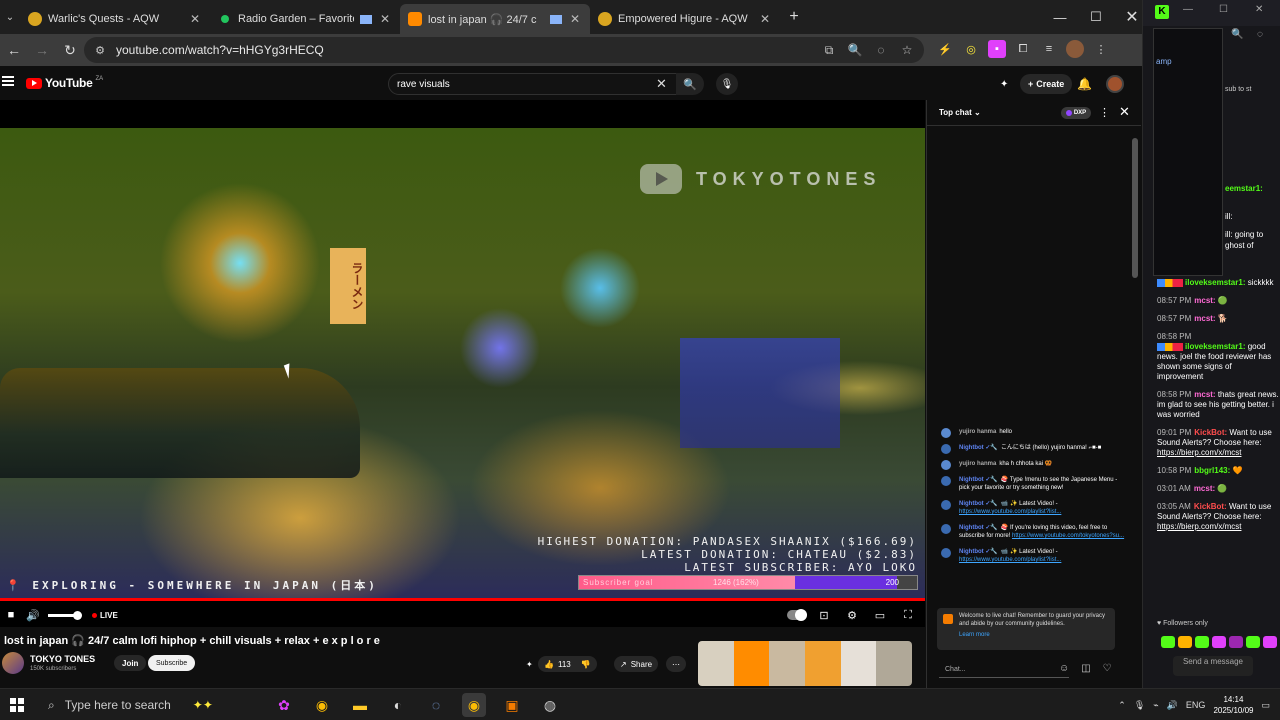 This screenshot has height=720, width=1280. I want to click on close-chat-icon: ✕, so click(1124, 112).